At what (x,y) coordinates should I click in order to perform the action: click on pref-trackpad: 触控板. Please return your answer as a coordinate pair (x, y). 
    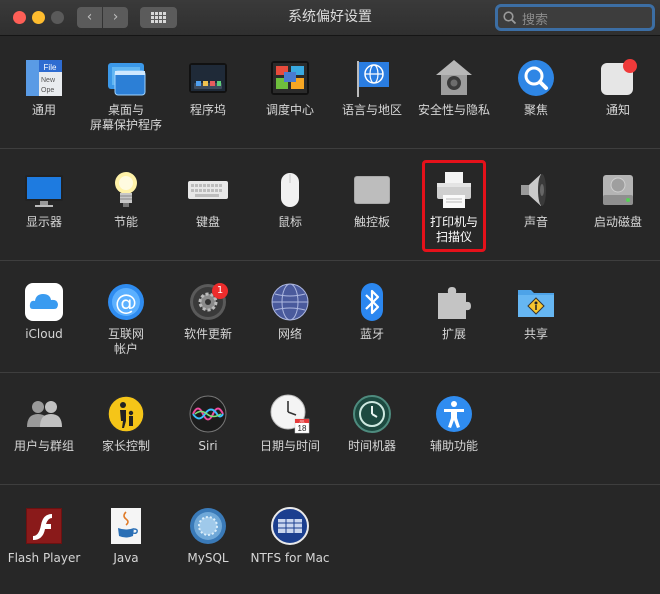
    Looking at the image, I should click on (372, 199).